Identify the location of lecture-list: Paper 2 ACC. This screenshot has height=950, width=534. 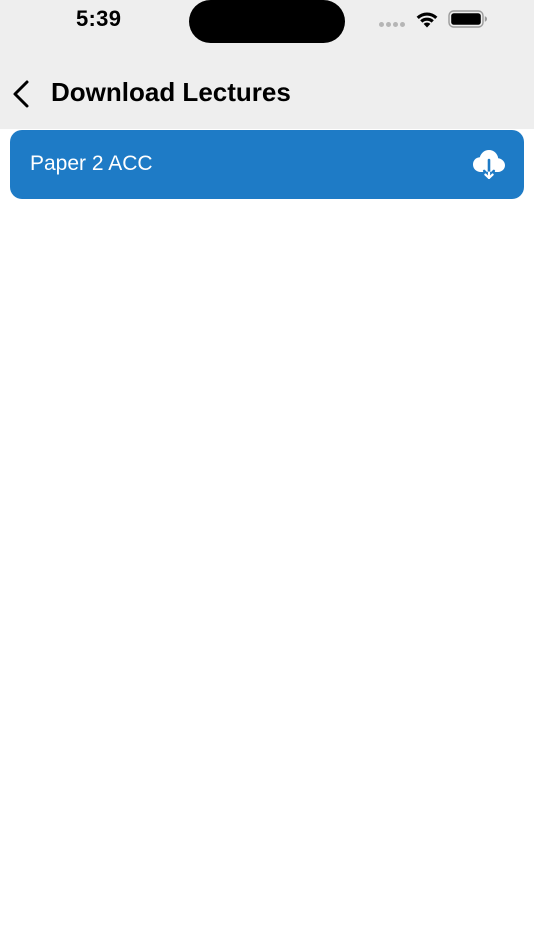
(267, 164).